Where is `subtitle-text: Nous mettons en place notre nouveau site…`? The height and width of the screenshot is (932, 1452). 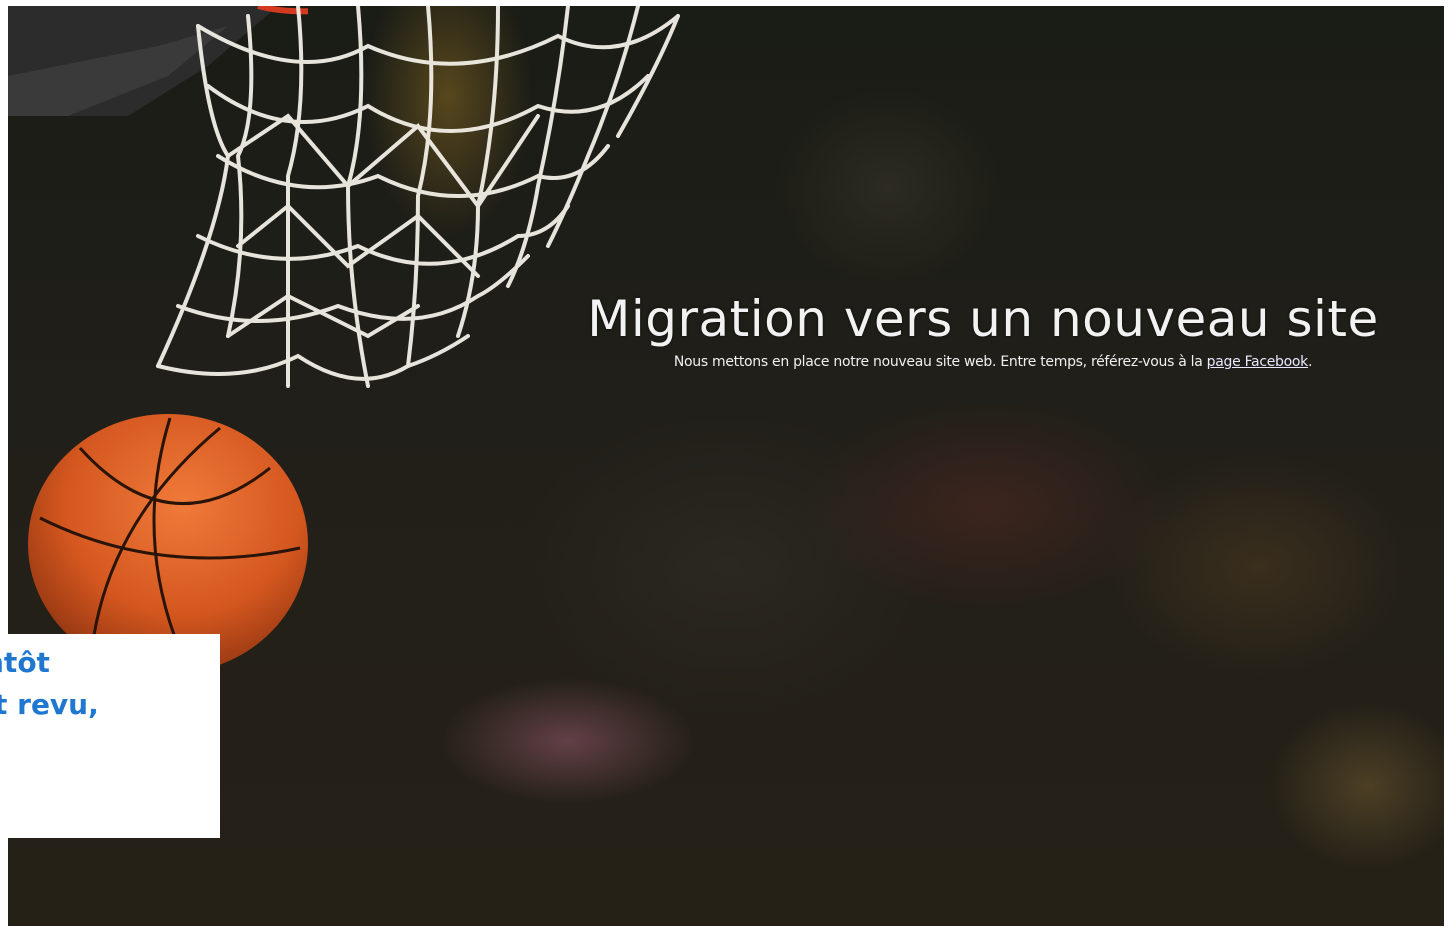 subtitle-text: Nous mettons en place notre nouveau site… is located at coordinates (940, 362).